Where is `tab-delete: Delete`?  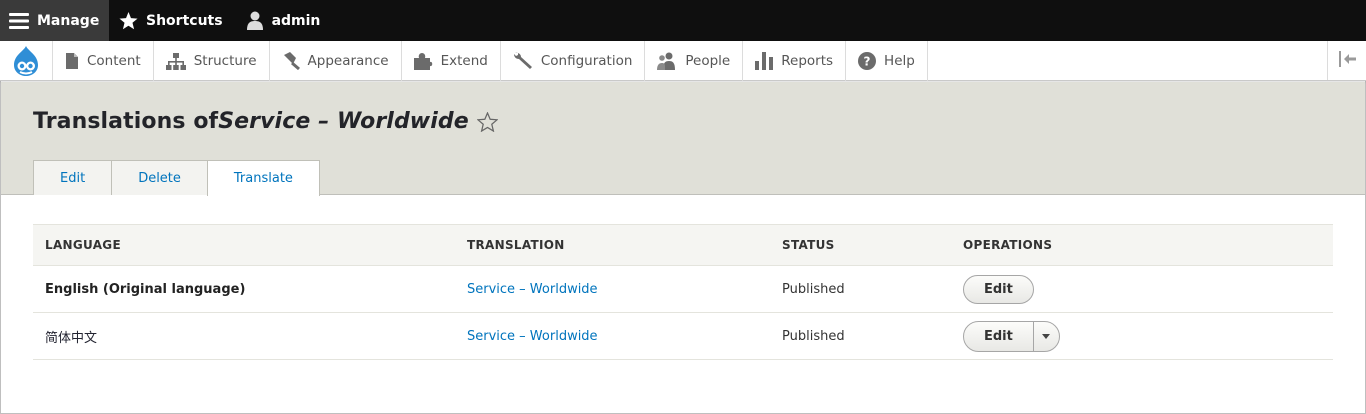 tab-delete: Delete is located at coordinates (159, 177).